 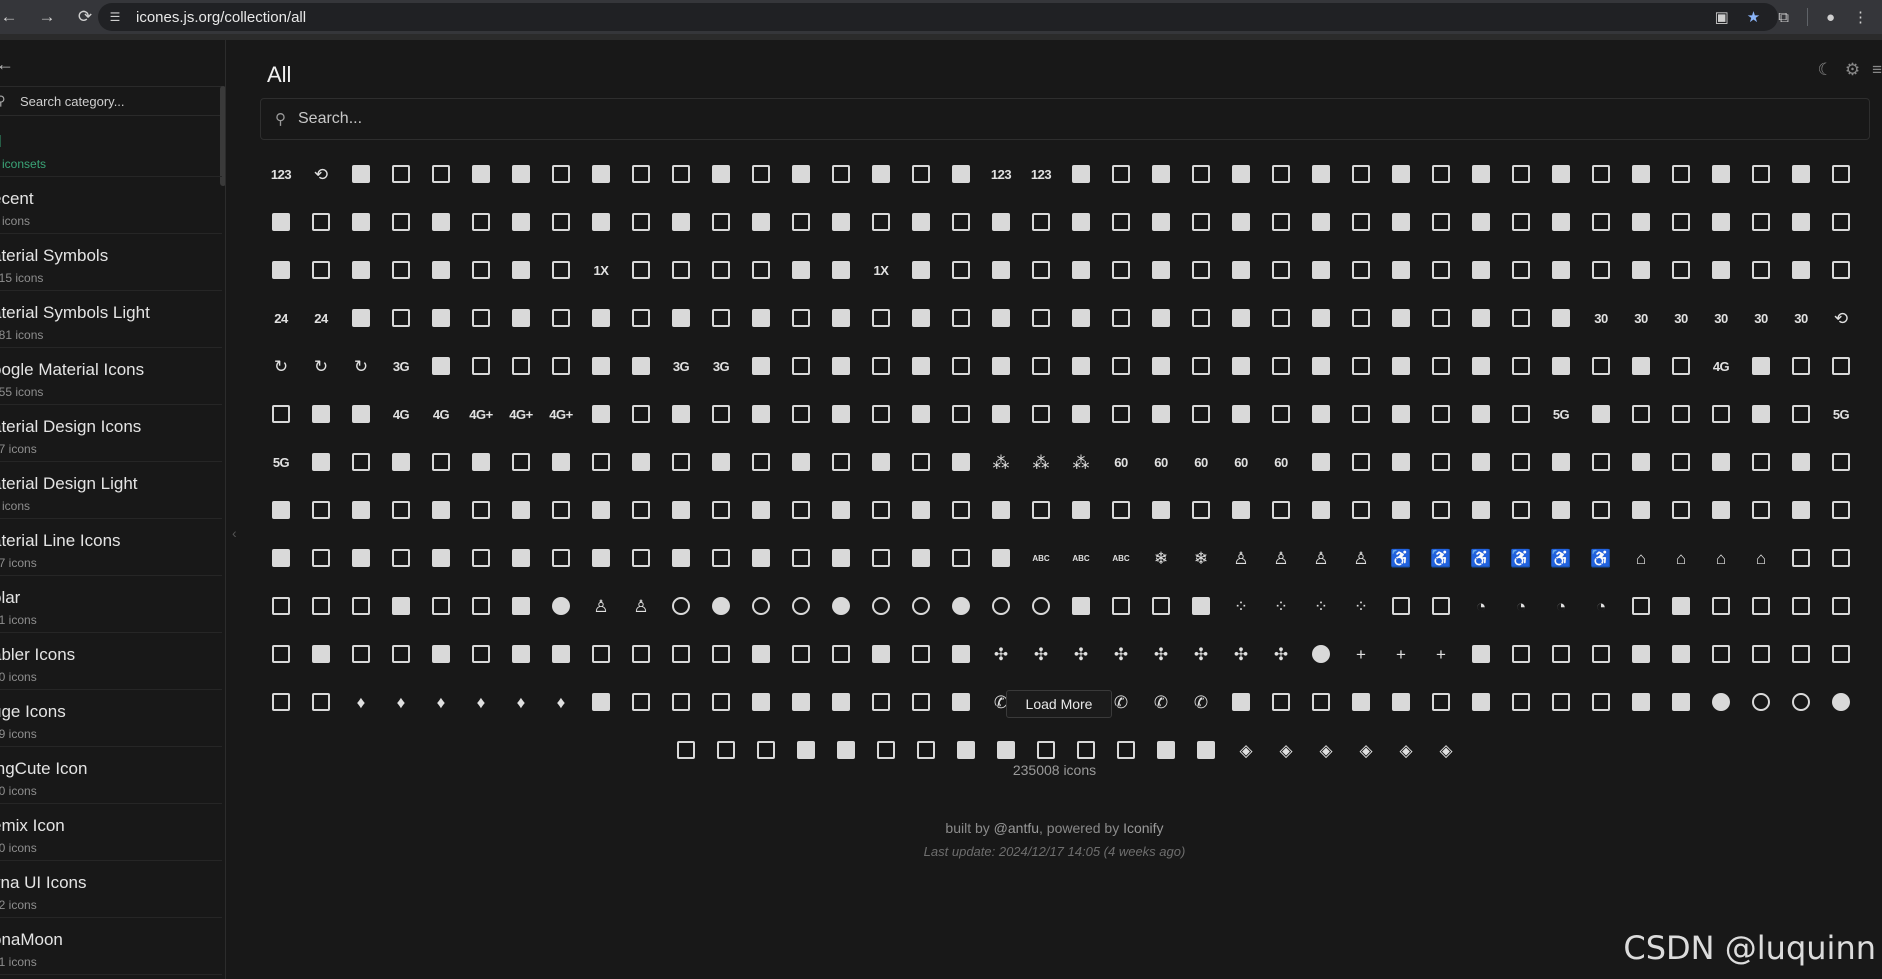 What do you see at coordinates (1761, 318) in the screenshot?
I see `icon-tile: 30` at bounding box center [1761, 318].